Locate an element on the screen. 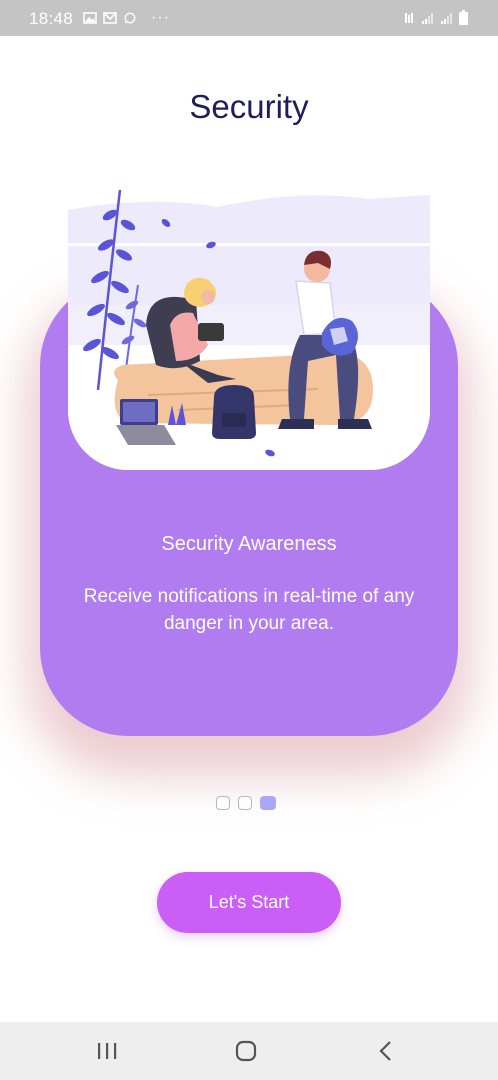 The width and height of the screenshot is (498, 1080). status-notification-icons: ··· is located at coordinates (126, 18).